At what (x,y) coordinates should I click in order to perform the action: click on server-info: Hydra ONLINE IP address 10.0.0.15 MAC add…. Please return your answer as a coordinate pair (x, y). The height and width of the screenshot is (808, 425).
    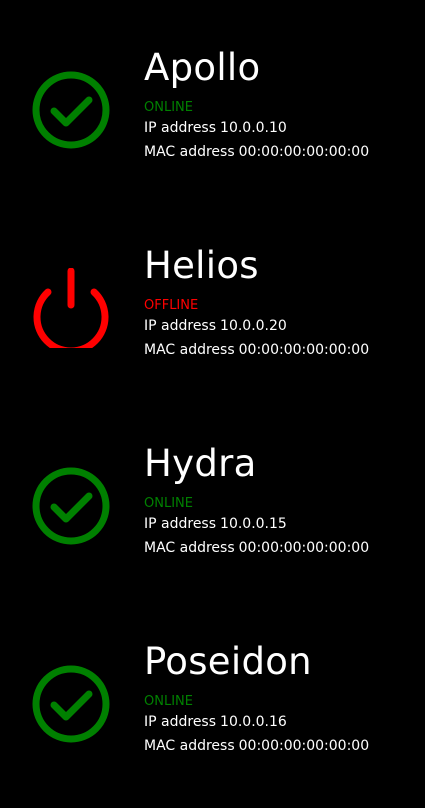
    Looking at the image, I should click on (284, 501).